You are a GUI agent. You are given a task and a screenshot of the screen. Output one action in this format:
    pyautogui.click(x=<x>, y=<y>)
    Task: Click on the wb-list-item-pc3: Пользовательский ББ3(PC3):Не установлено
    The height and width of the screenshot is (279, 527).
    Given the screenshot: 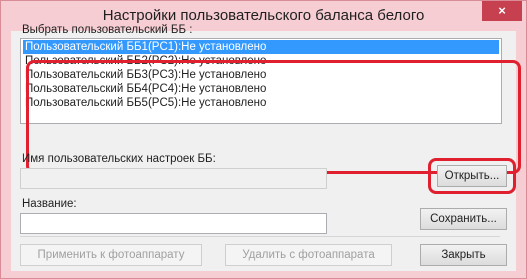 What is the action you would take?
    pyautogui.click(x=261, y=75)
    